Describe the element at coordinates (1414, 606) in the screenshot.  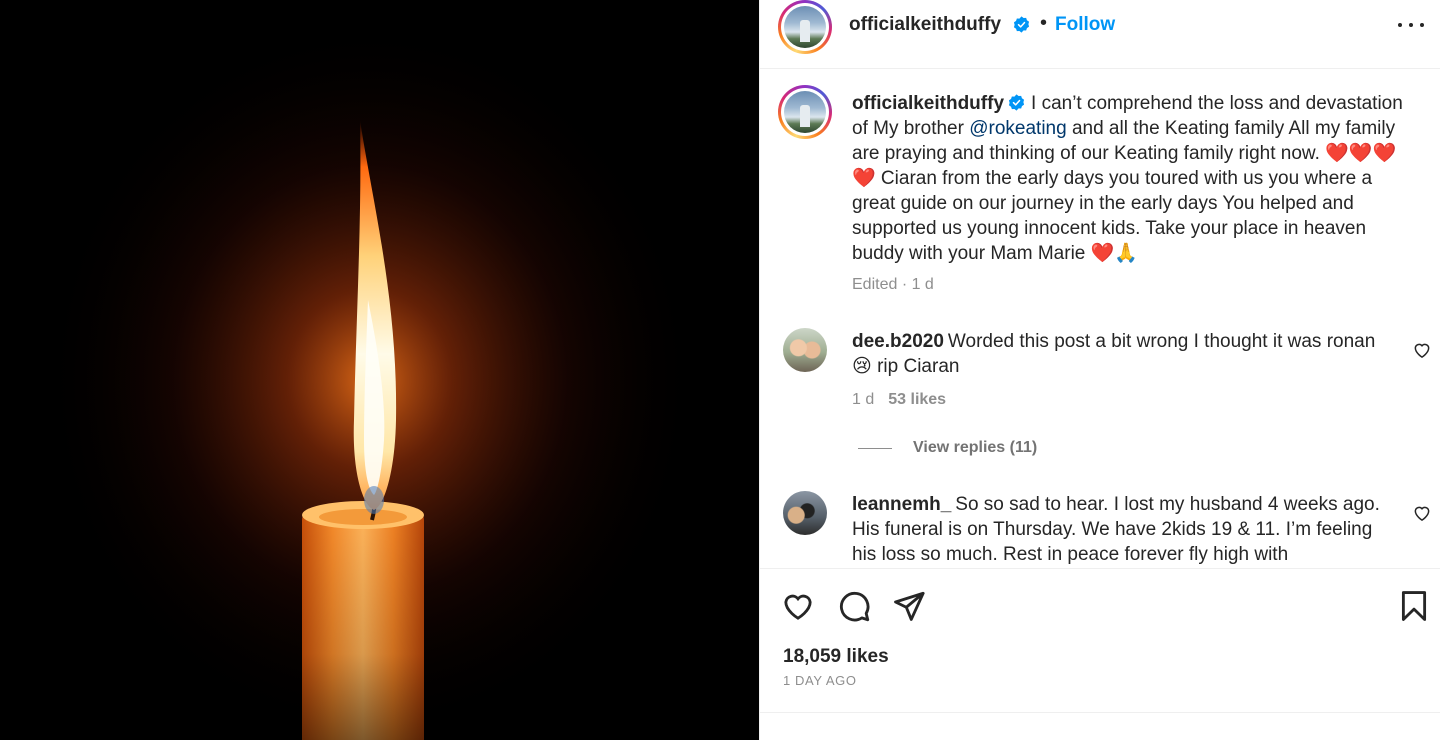
I see `bookmark-icon` at that location.